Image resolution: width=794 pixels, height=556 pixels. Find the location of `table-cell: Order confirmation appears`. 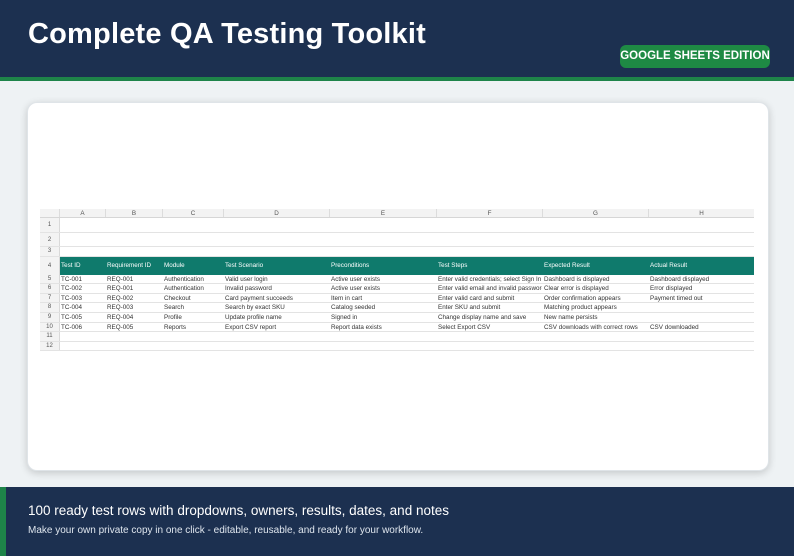

table-cell: Order confirmation appears is located at coordinates (595, 298).